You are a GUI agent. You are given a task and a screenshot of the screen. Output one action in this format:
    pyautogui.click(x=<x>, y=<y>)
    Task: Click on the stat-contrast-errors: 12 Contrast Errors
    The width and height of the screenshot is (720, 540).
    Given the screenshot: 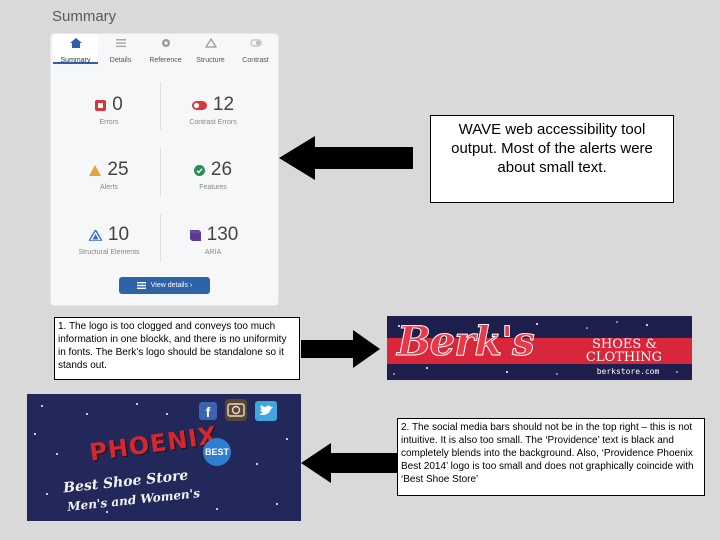 What is the action you would take?
    pyautogui.click(x=213, y=110)
    